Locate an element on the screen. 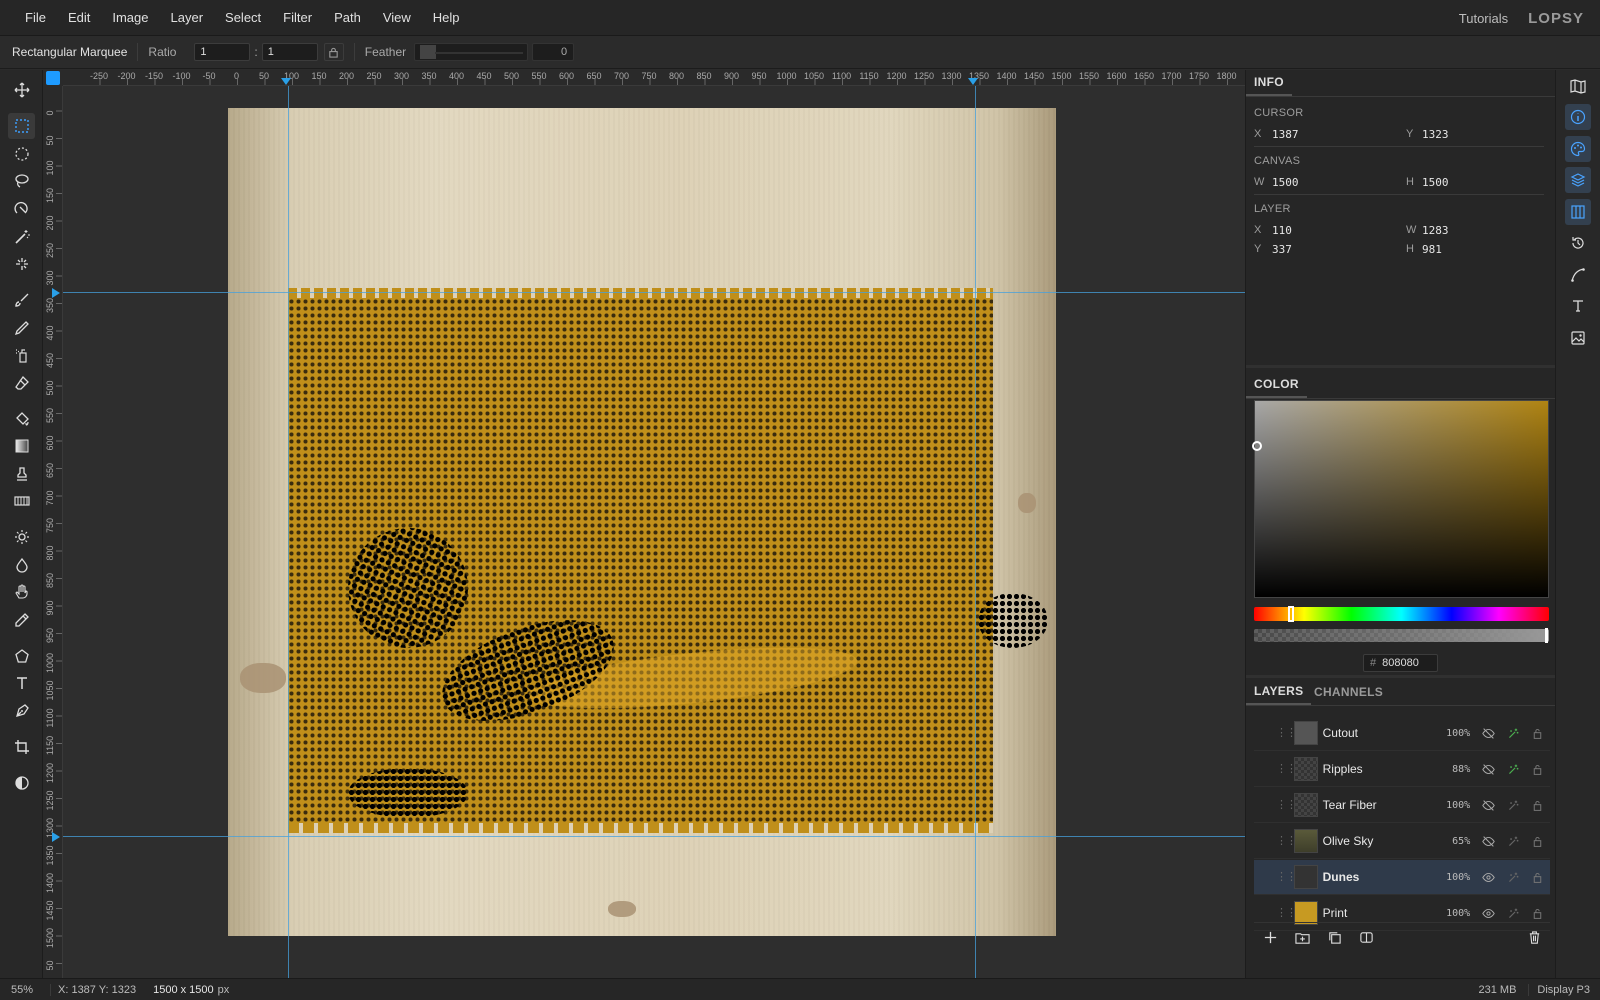 Image resolution: width=1600 pixels, height=1000 pixels. image-edit-panel-button is located at coordinates (1578, 338).